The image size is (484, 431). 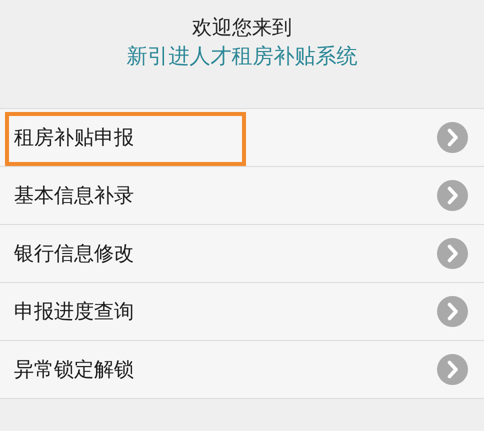 What do you see at coordinates (242, 138) in the screenshot?
I see `menu-item: 租房补贴申报` at bounding box center [242, 138].